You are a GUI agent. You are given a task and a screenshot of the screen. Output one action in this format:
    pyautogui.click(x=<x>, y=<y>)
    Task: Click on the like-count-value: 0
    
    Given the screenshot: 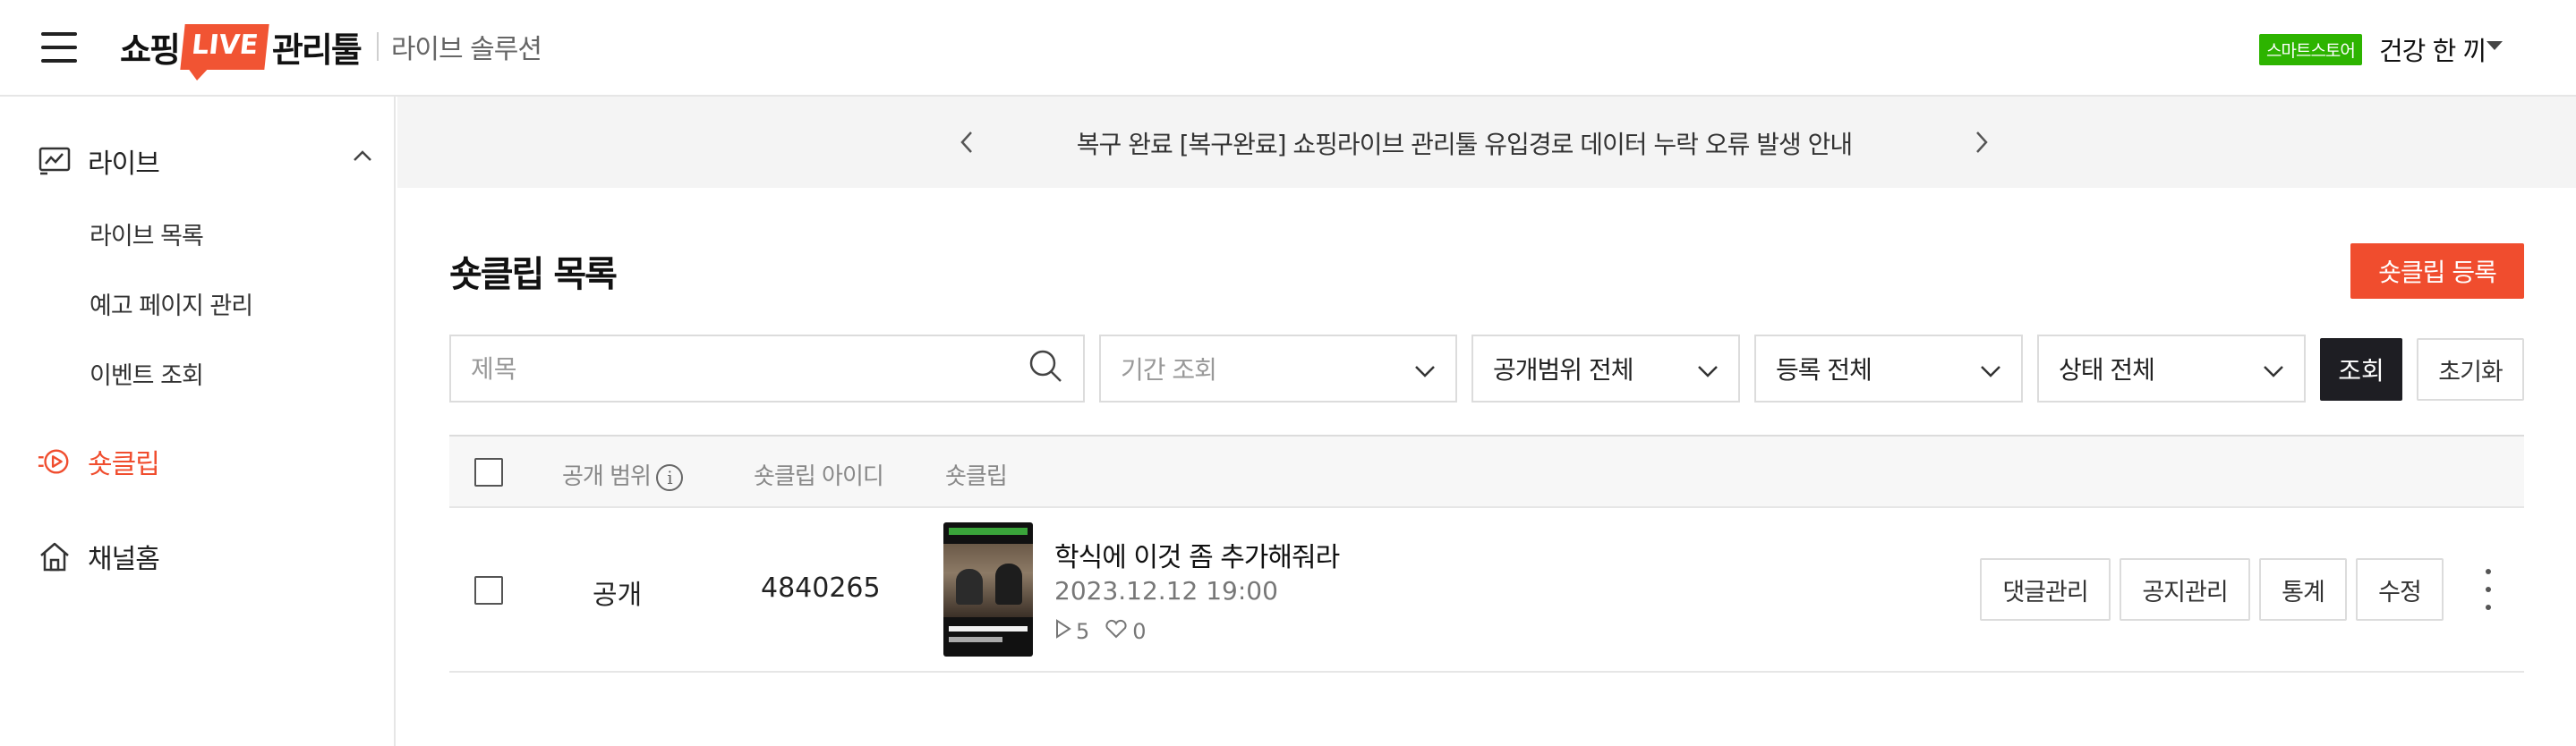 What is the action you would take?
    pyautogui.click(x=1139, y=632)
    